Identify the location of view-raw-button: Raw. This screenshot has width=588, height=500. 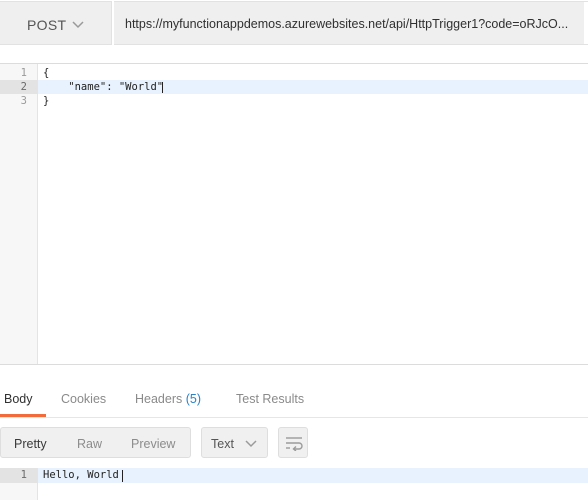
(89, 444).